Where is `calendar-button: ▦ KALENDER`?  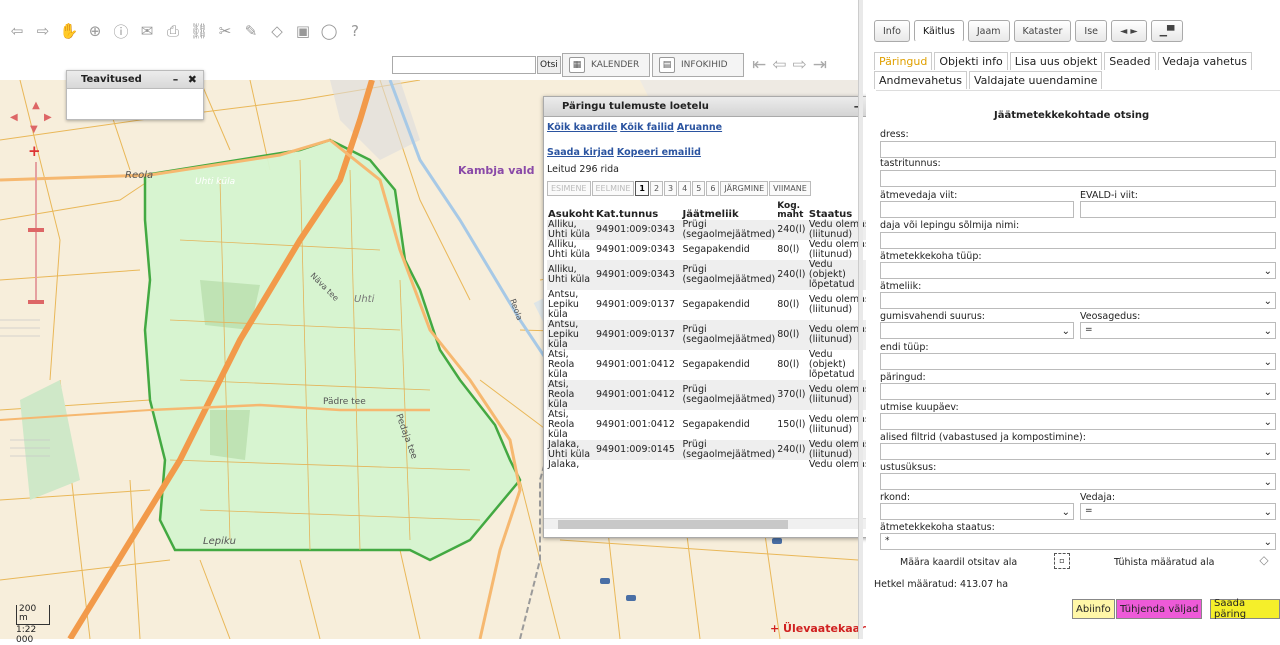
calendar-button: ▦ KALENDER is located at coordinates (606, 65).